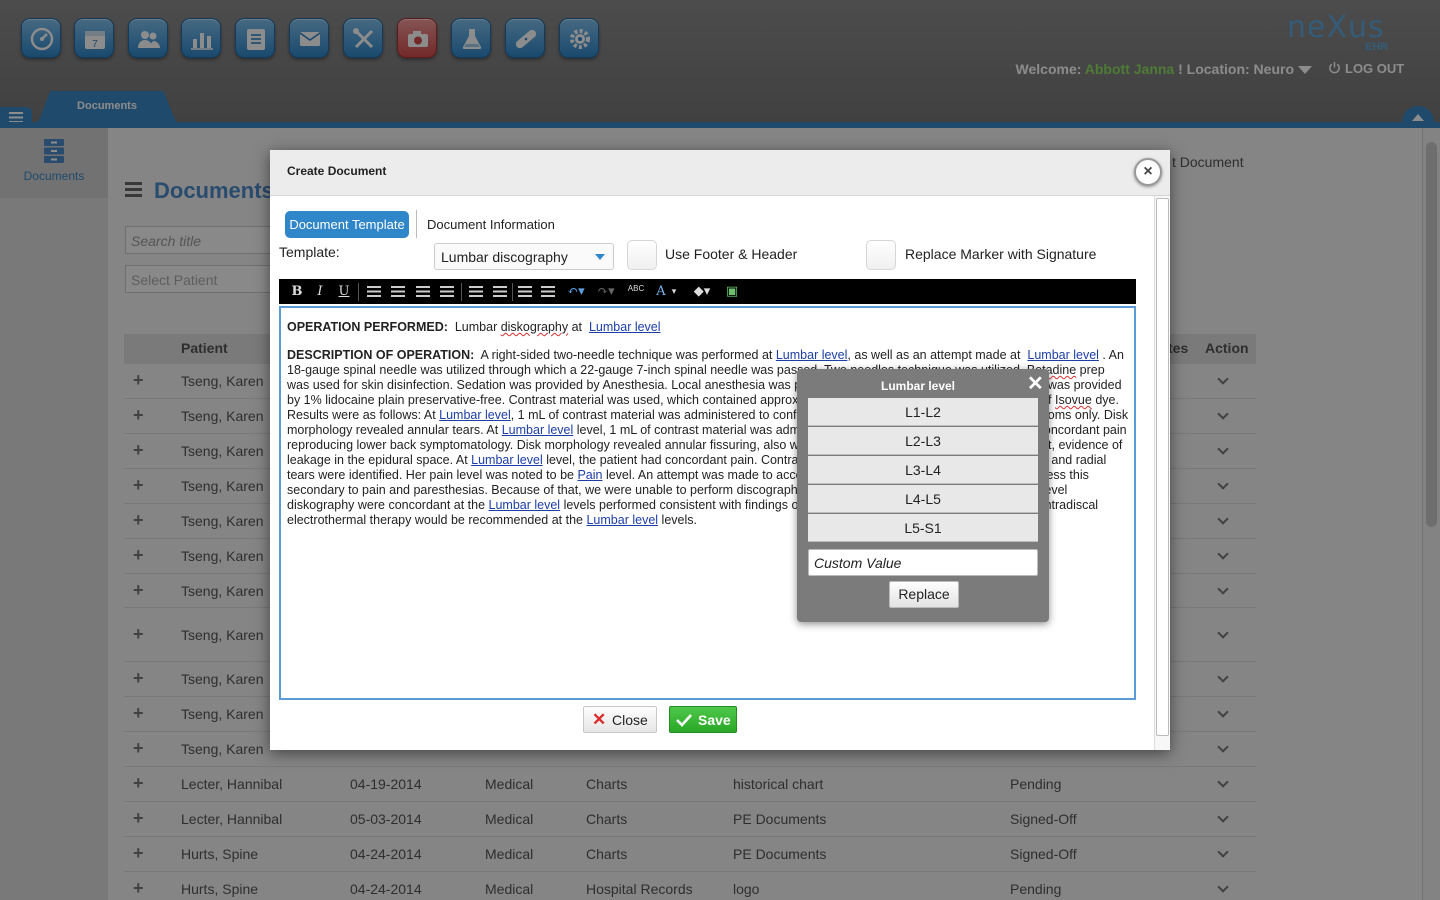  What do you see at coordinates (923, 470) in the screenshot?
I see `option-l3-l4: L3-L4` at bounding box center [923, 470].